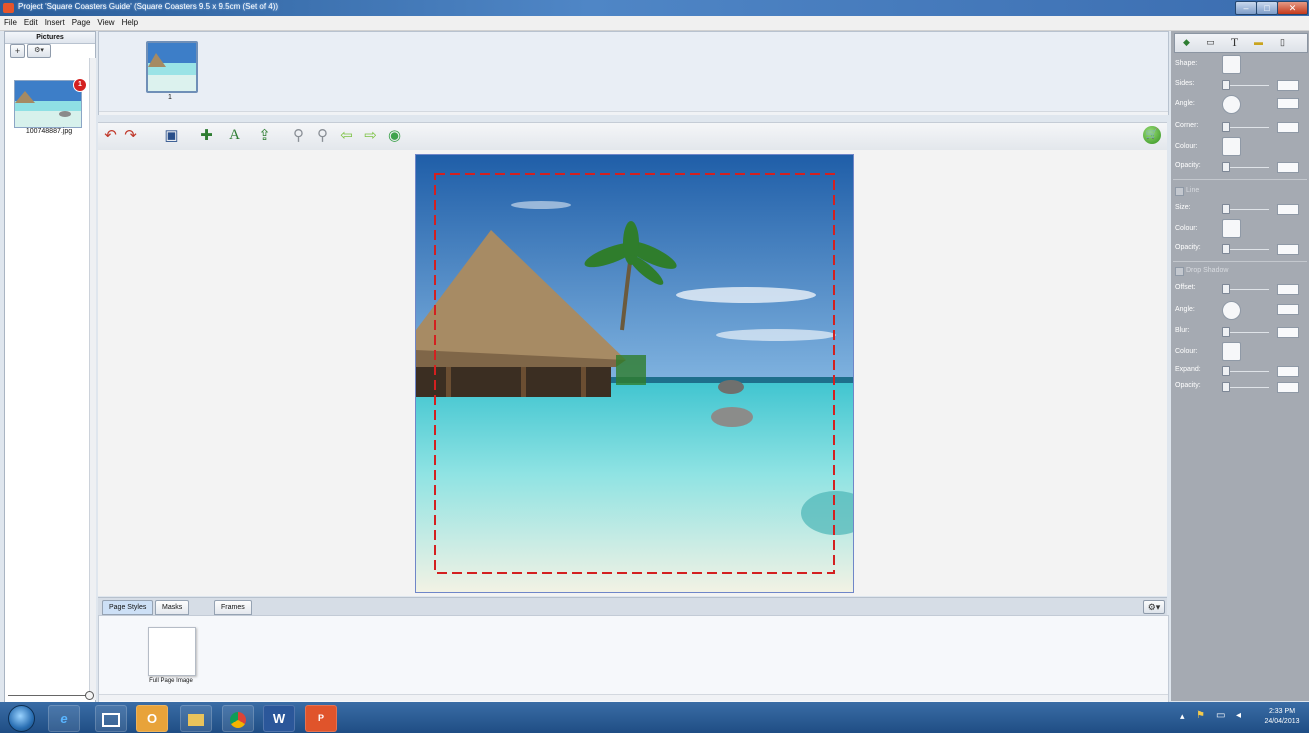 The width and height of the screenshot is (1309, 733). I want to click on folder-shape, so click(196, 719).